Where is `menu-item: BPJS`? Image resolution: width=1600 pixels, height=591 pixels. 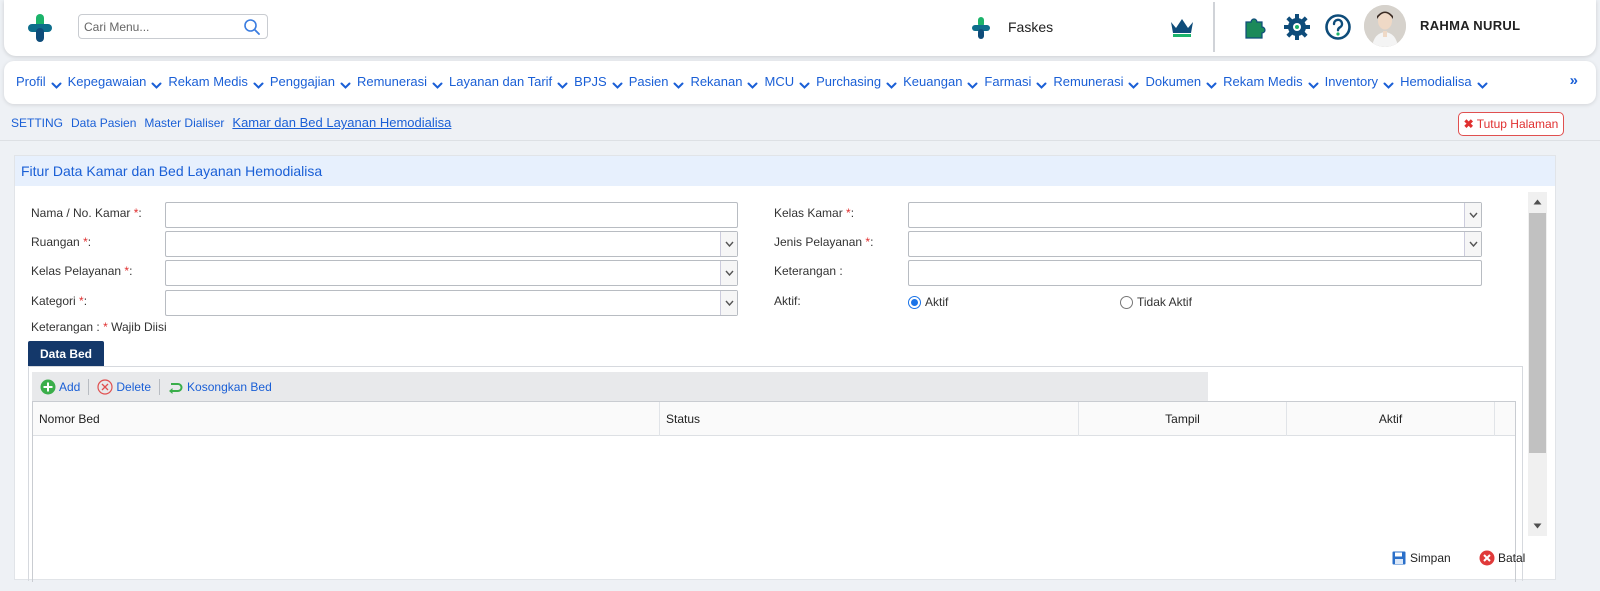 menu-item: BPJS is located at coordinates (598, 81).